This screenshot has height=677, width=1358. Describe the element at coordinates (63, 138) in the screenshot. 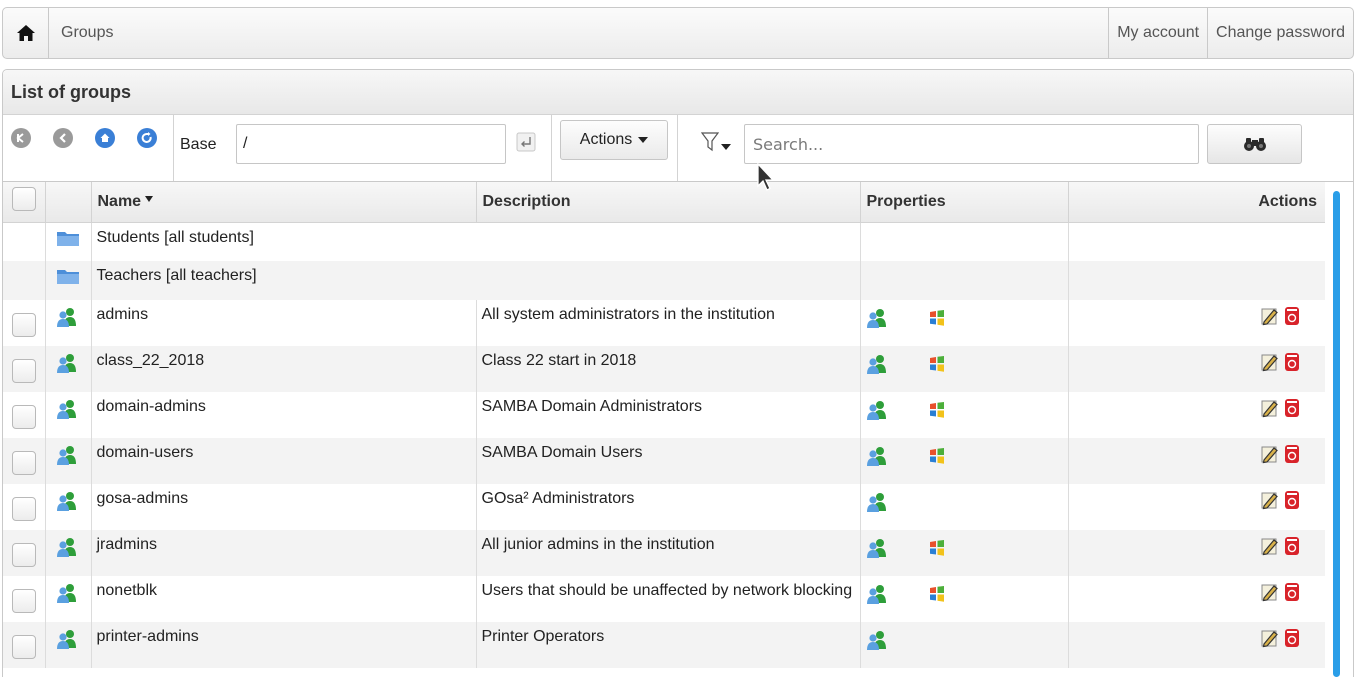

I see `go-back-button` at that location.